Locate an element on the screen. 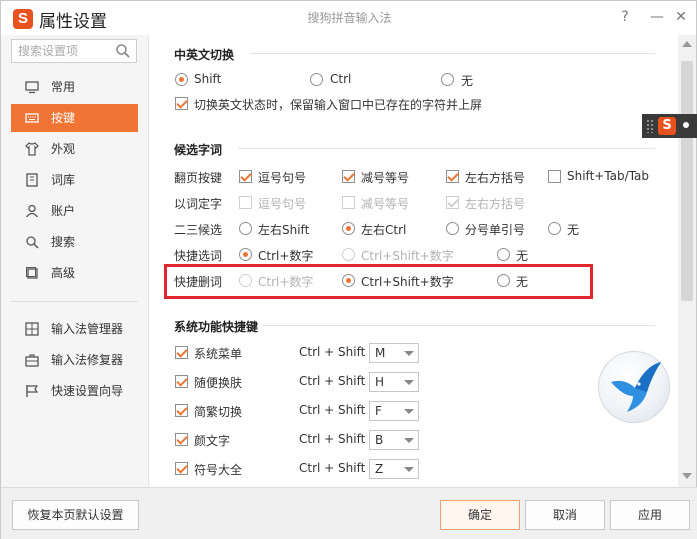  shortcut-symbols-key-select: Z is located at coordinates (394, 469).